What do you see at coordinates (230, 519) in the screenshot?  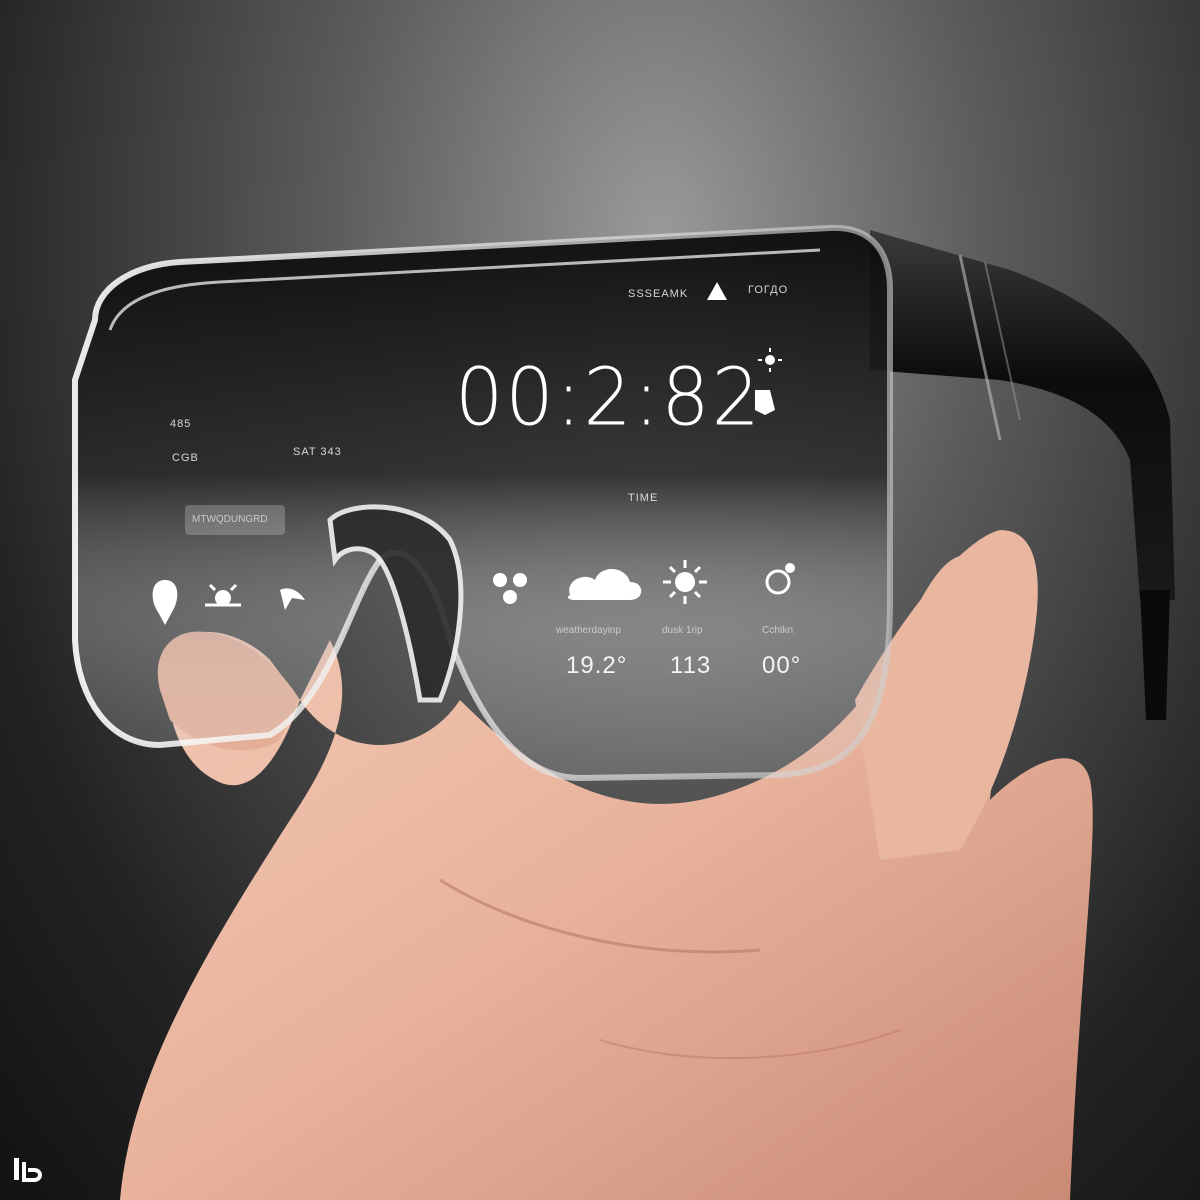 I see `tab-label: MTWQDUNGRD` at bounding box center [230, 519].